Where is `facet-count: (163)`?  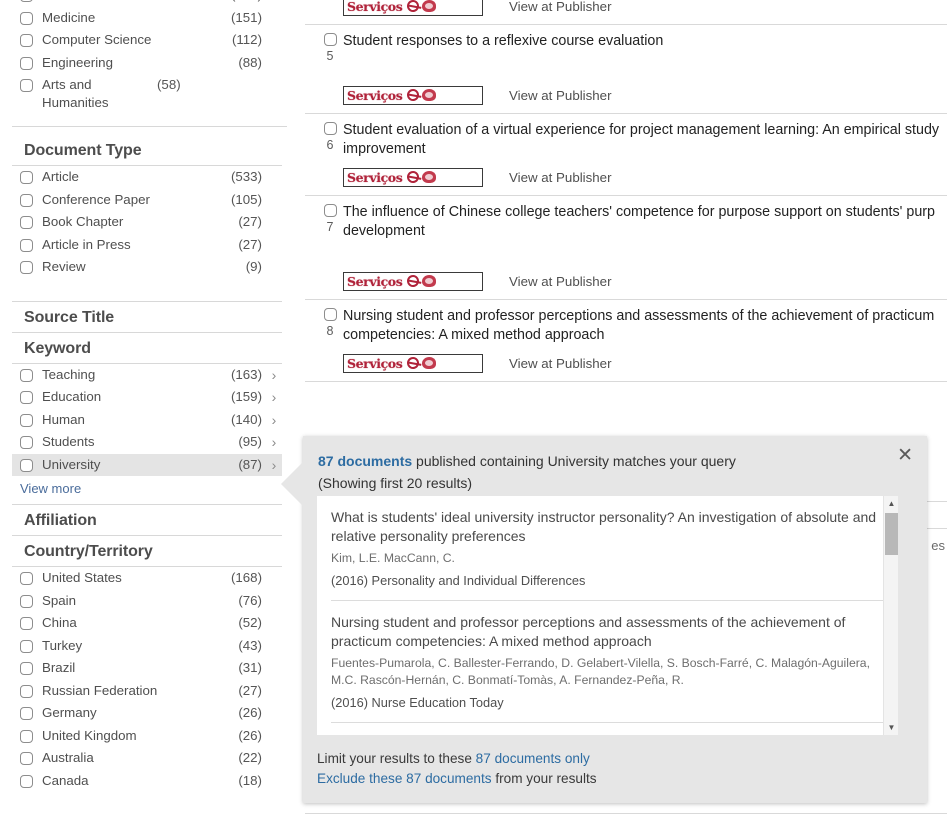
facet-count: (163) is located at coordinates (246, 374).